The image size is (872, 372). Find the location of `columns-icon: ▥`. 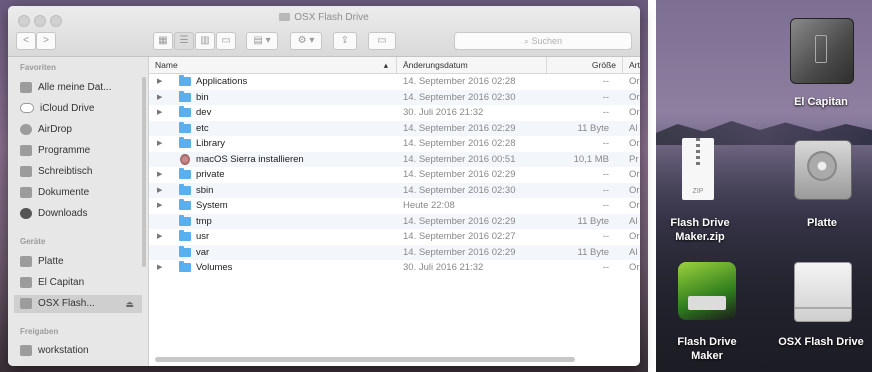

columns-icon: ▥ is located at coordinates (205, 40).